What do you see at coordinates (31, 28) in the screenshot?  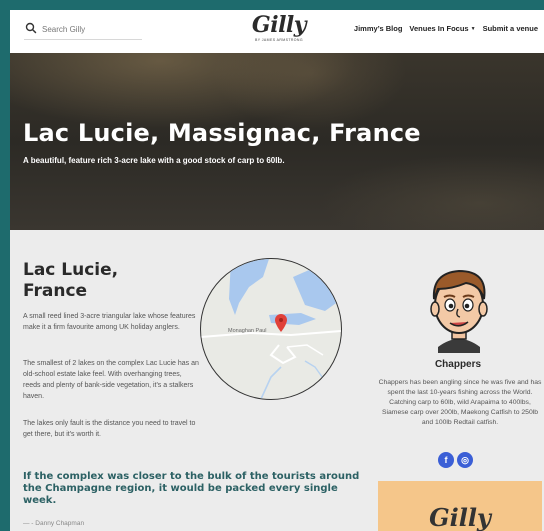 I see `search-icon` at bounding box center [31, 28].